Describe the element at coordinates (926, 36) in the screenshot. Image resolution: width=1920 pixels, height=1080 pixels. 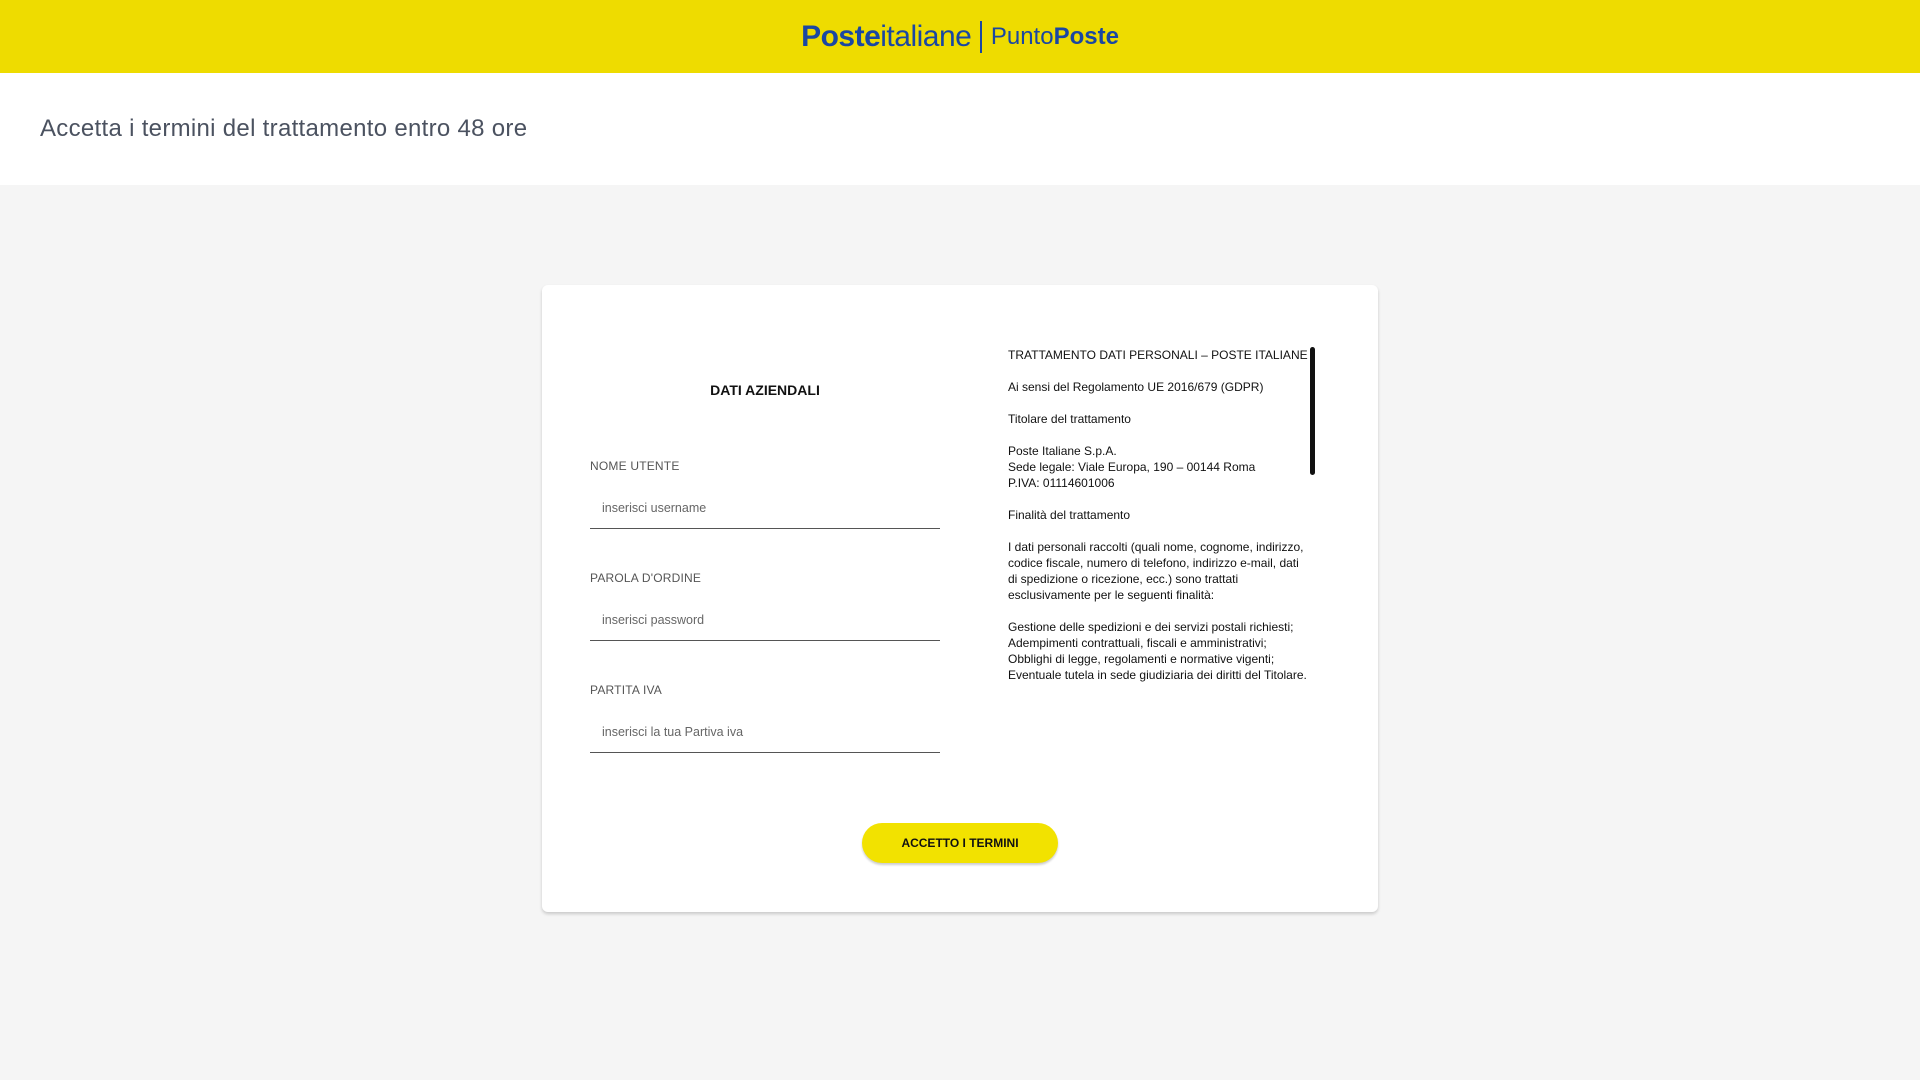
I see `logo-italiane: italiane` at that location.